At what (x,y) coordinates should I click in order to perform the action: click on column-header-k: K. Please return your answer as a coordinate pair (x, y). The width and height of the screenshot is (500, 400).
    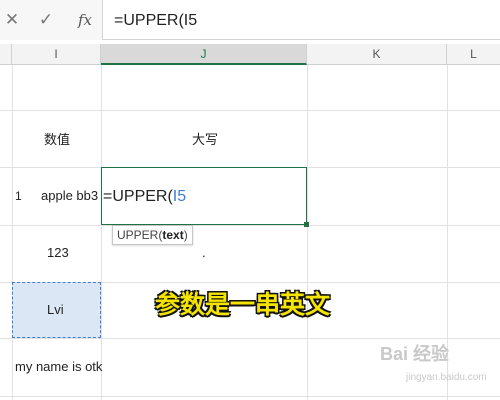
    Looking at the image, I should click on (377, 54).